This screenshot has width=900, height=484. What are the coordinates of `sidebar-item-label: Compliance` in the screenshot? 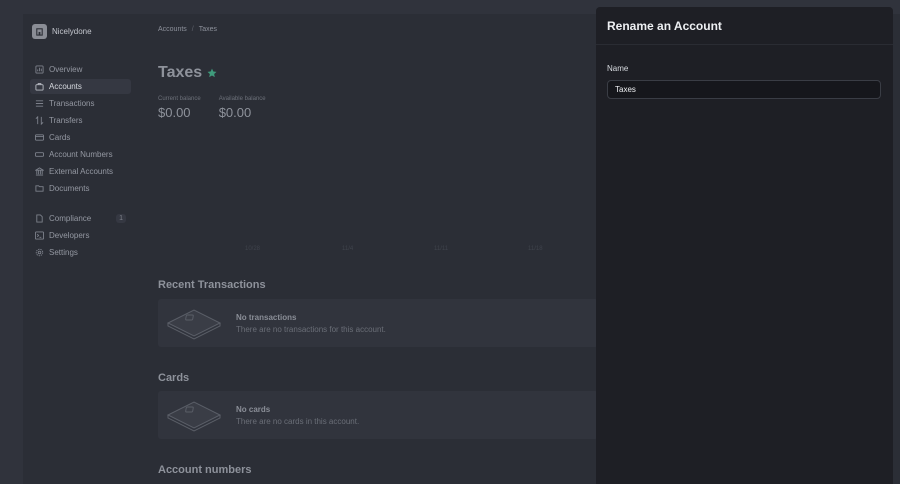 It's located at (70, 218).